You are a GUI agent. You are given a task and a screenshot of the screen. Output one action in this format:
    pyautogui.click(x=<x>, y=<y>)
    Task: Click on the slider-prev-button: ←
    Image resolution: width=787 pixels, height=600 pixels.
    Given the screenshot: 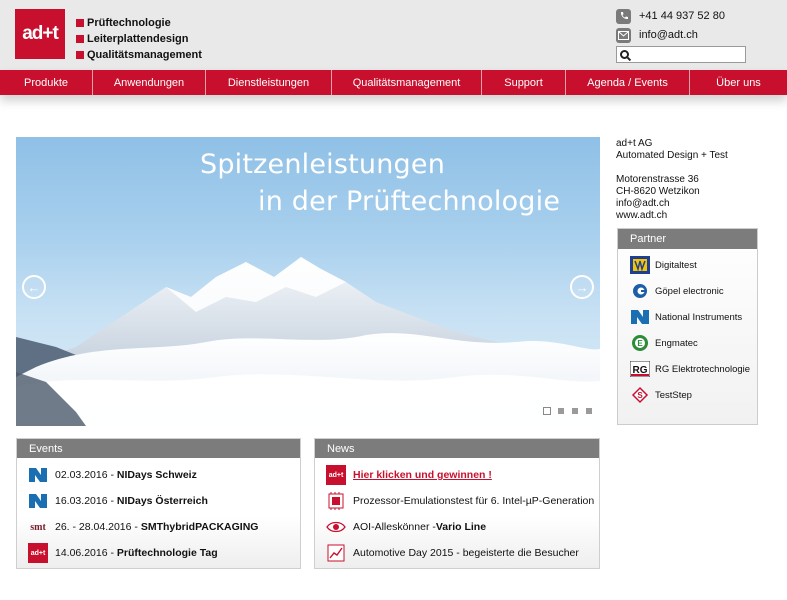 What is the action you would take?
    pyautogui.click(x=34, y=287)
    